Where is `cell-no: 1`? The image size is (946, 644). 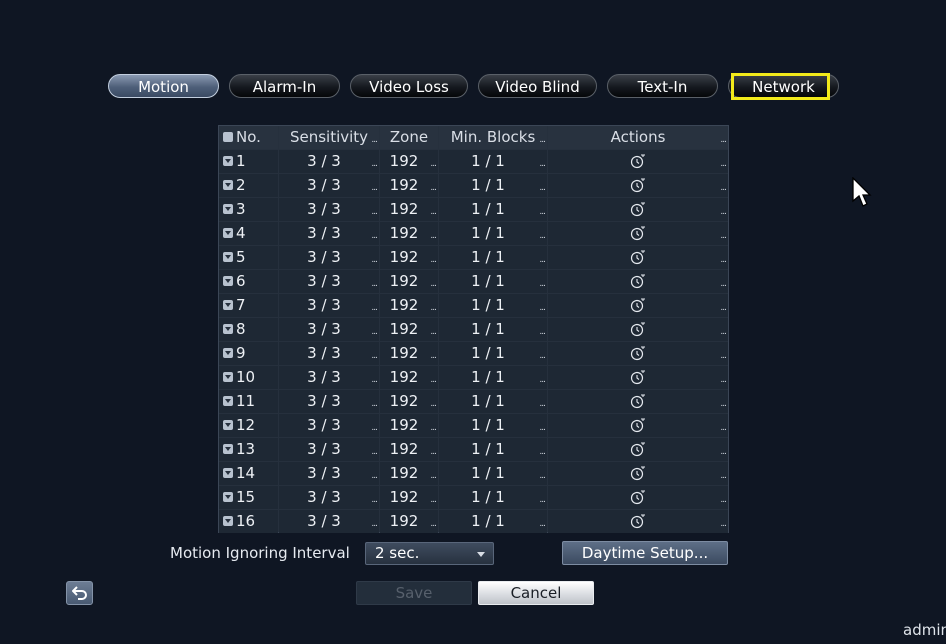 cell-no: 1 is located at coordinates (248, 161).